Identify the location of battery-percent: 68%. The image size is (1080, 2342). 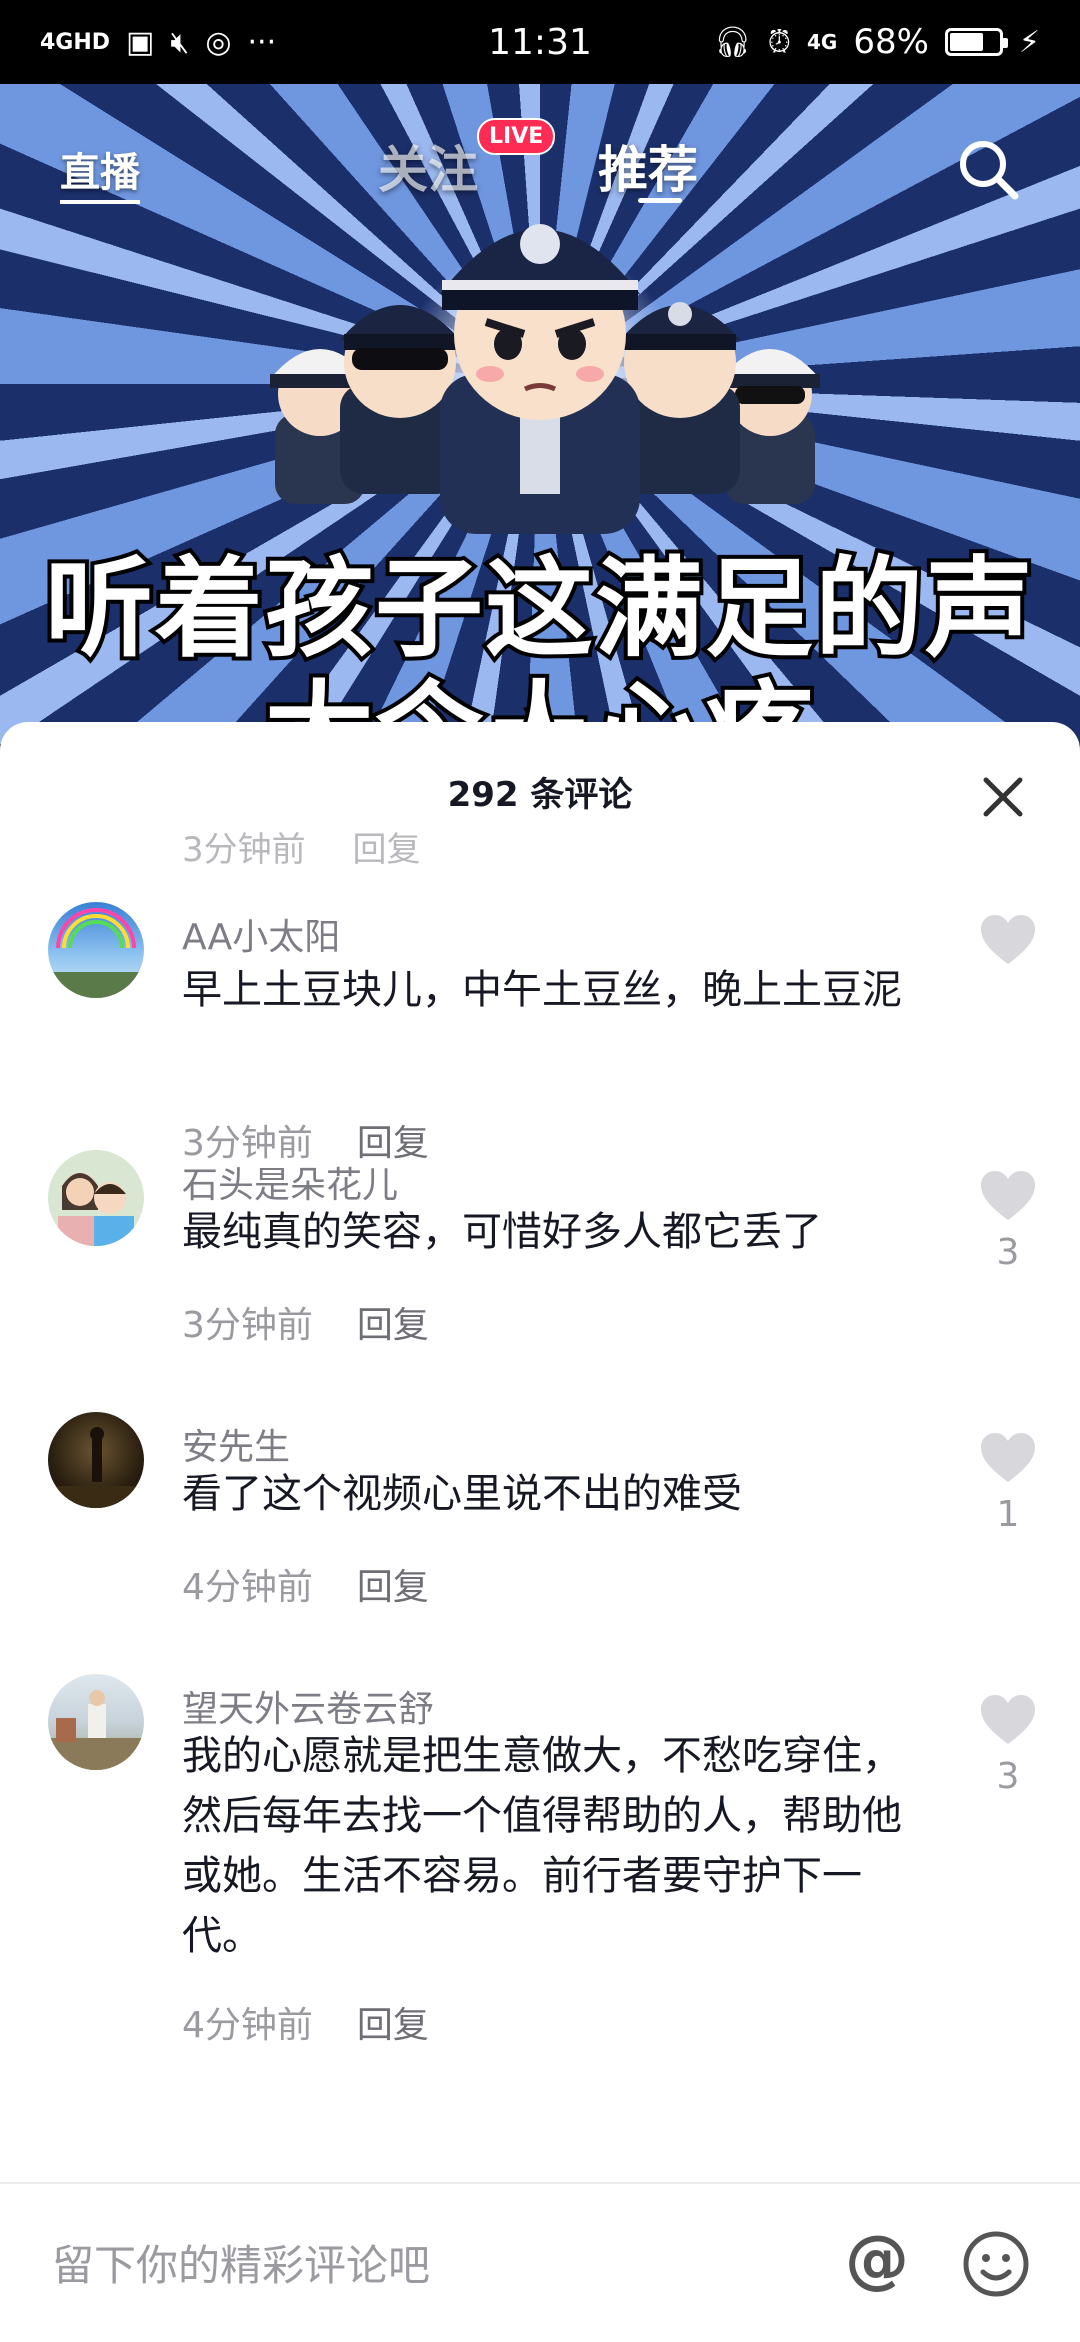
(891, 42).